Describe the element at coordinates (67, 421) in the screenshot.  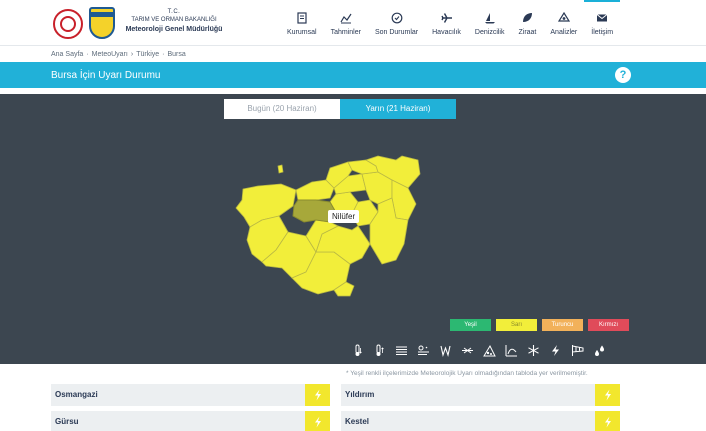
I see `district-name: Gürsu` at that location.